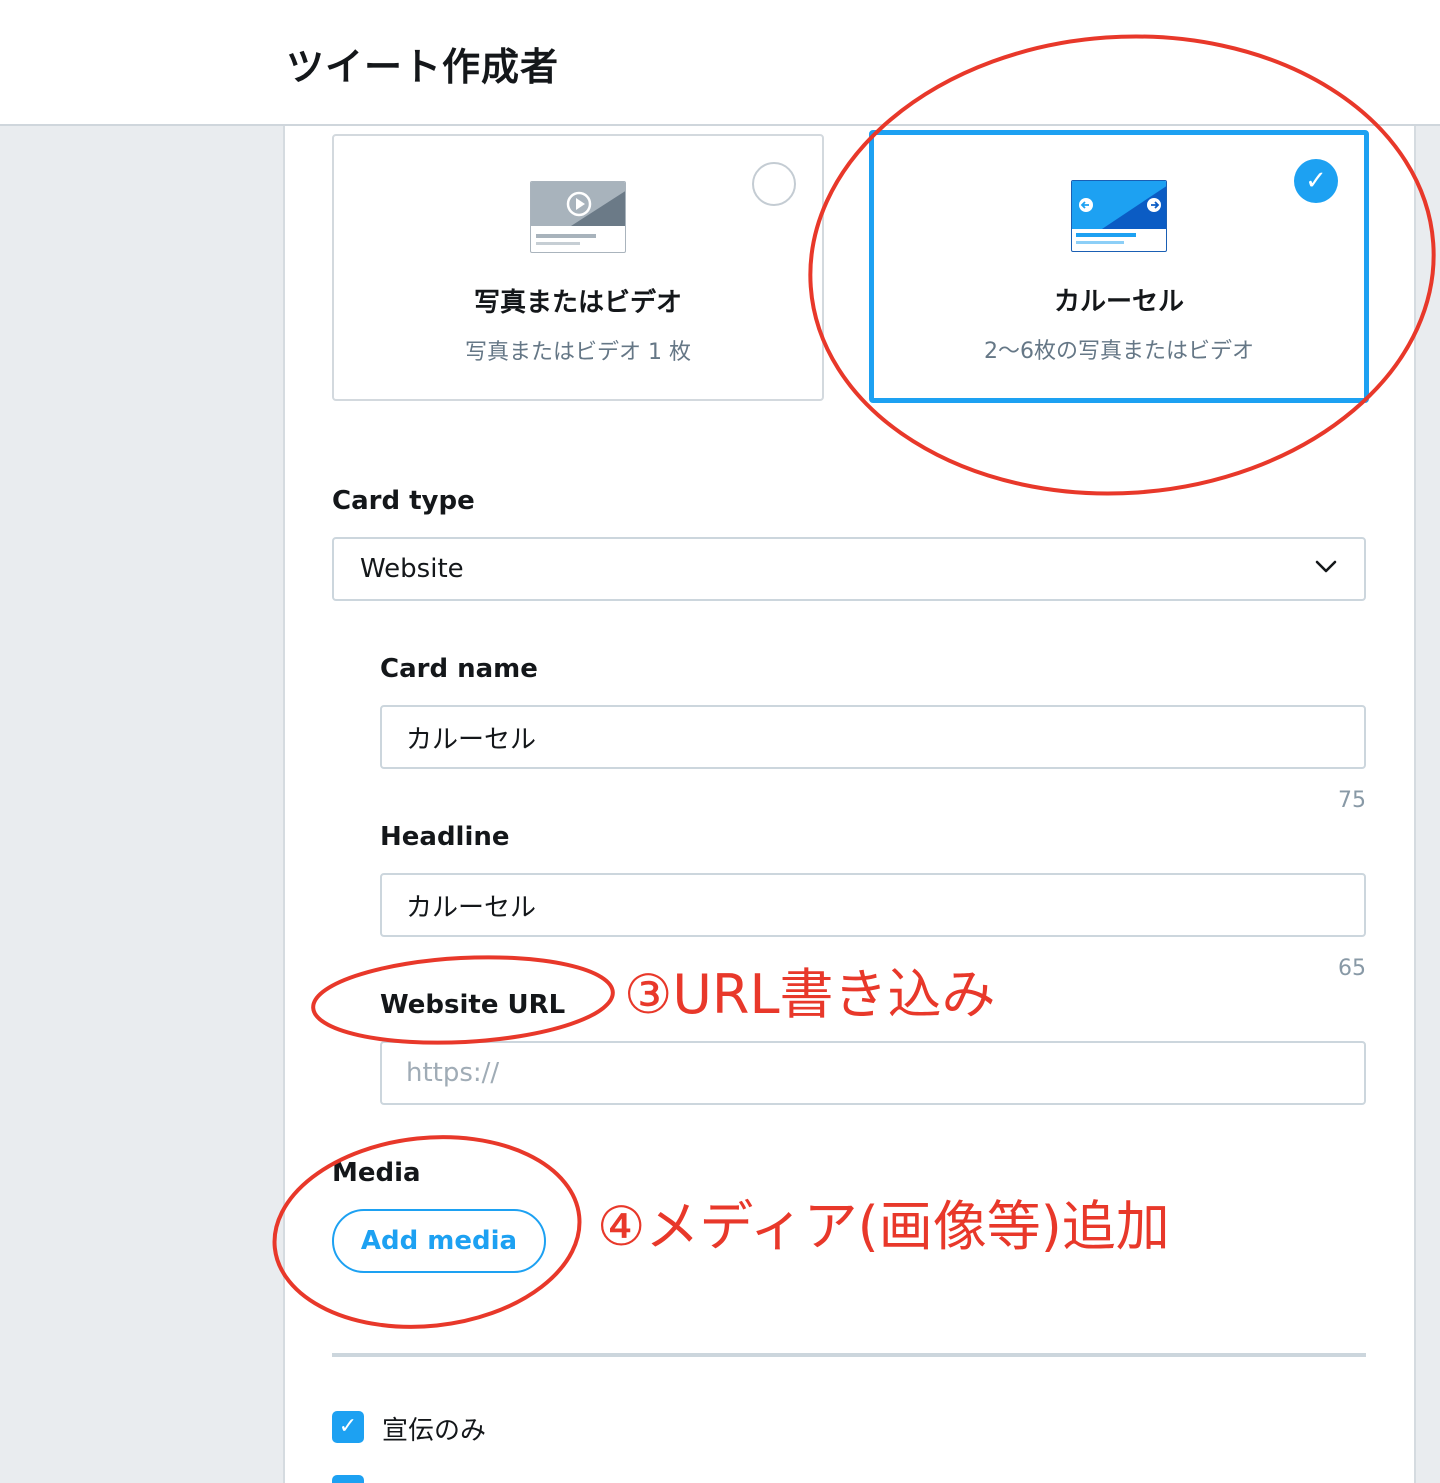 The height and width of the screenshot is (1483, 1440). I want to click on divider, so click(849, 1355).